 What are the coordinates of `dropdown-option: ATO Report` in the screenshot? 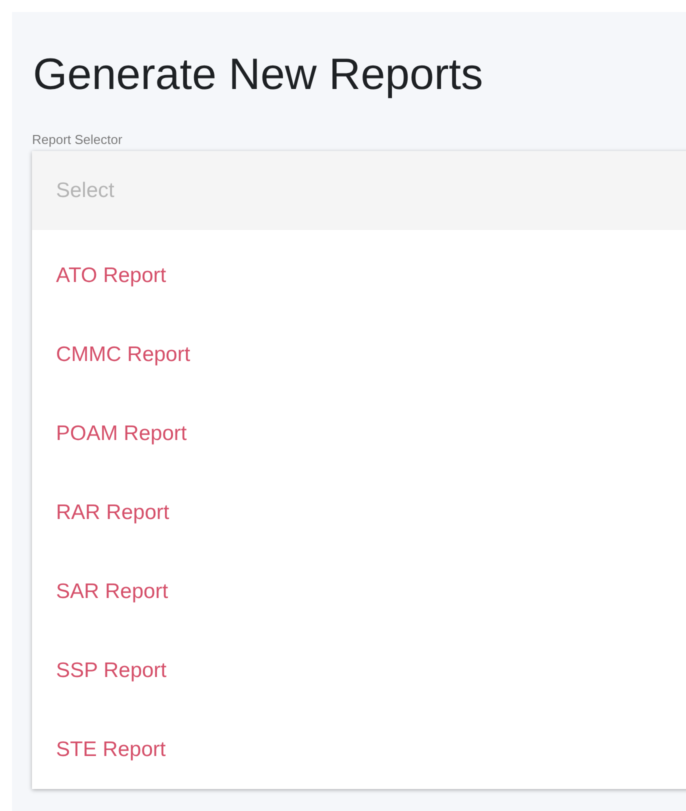 It's located at (111, 276).